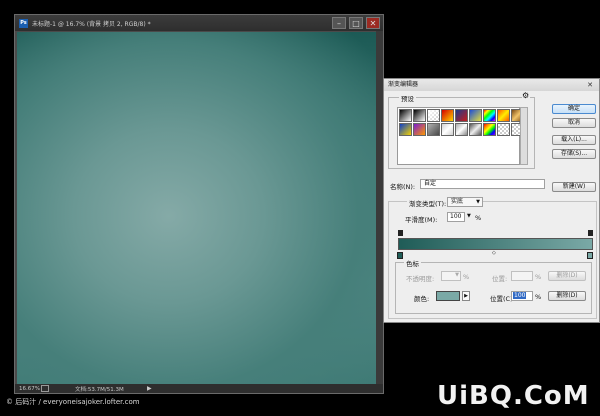 This screenshot has width=600, height=416. I want to click on delete-opacity-stop-button: 删除(D), so click(567, 276).